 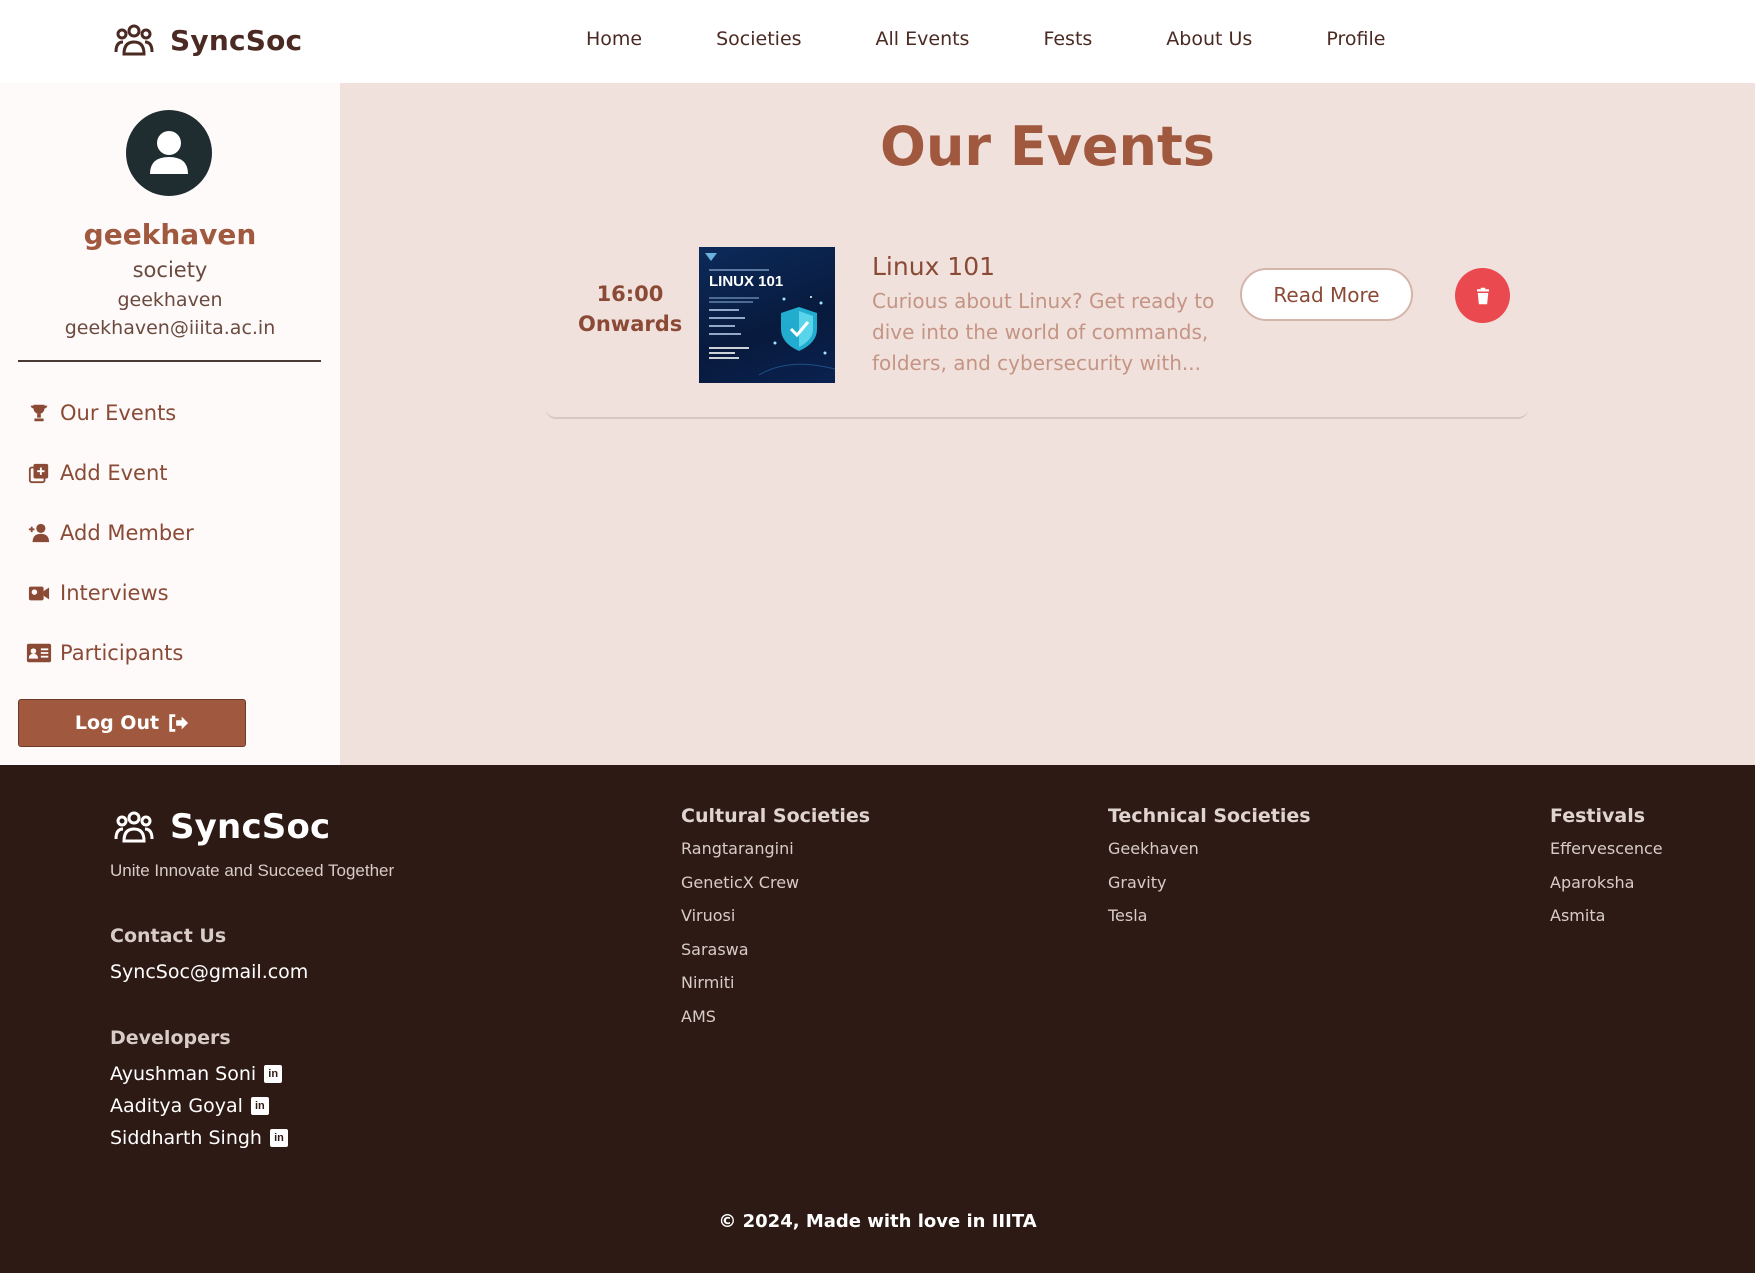 I want to click on contact-email-link: SyncSoc@gmail.com, so click(x=209, y=972).